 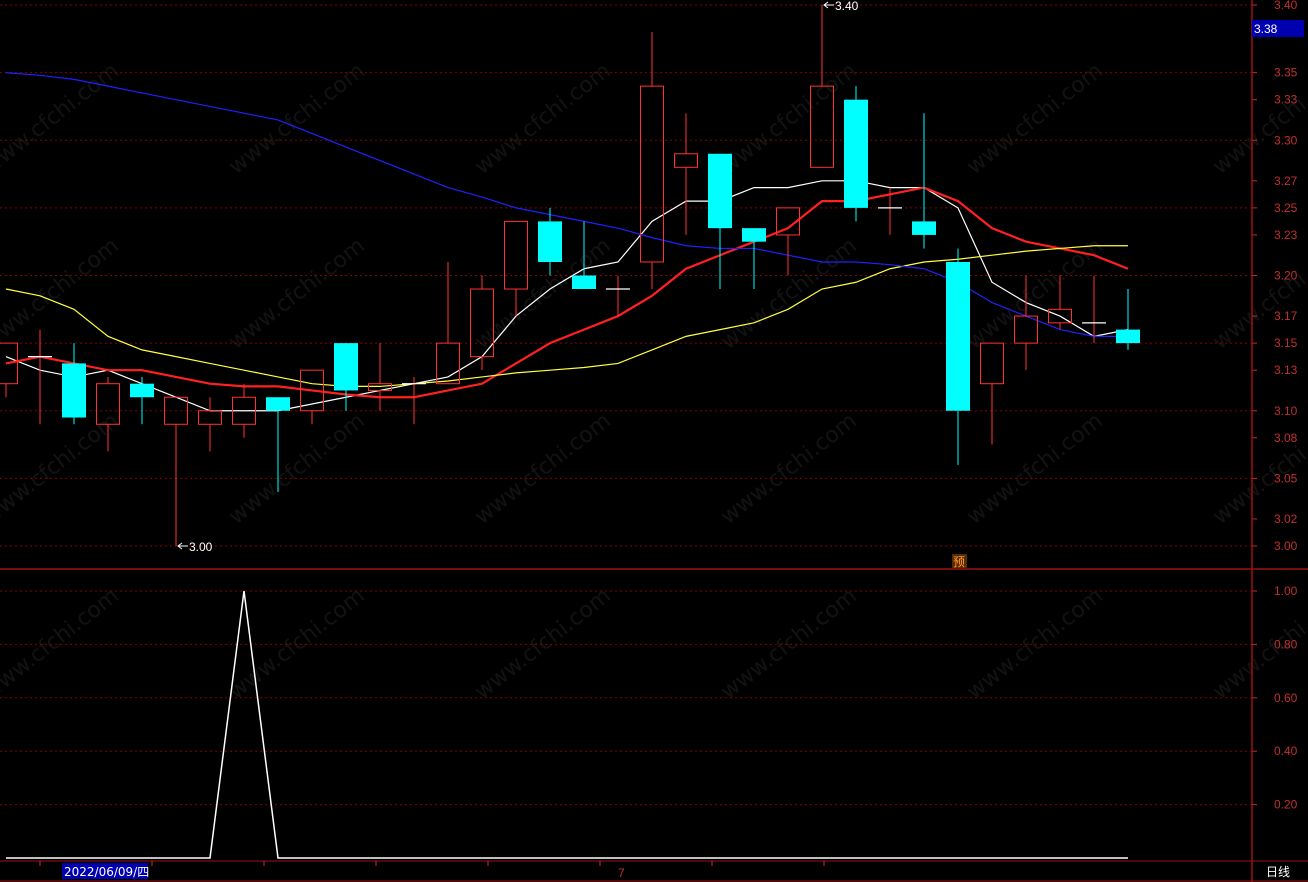 I want to click on axis-tick-label: 3.05, so click(x=1286, y=478).